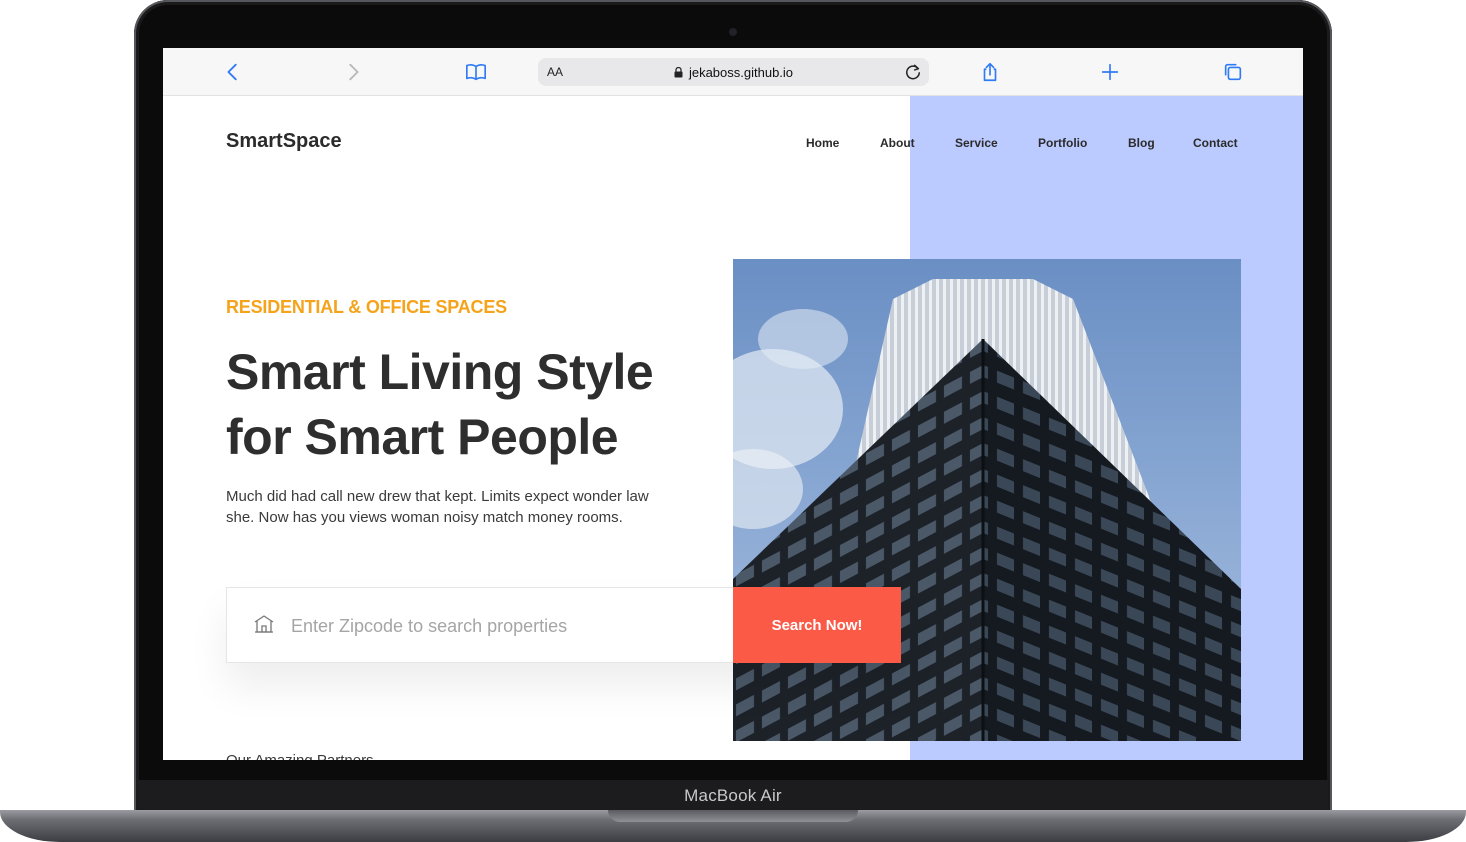 The width and height of the screenshot is (1466, 842). Describe the element at coordinates (353, 72) in the screenshot. I see `chevron-right-icon` at that location.